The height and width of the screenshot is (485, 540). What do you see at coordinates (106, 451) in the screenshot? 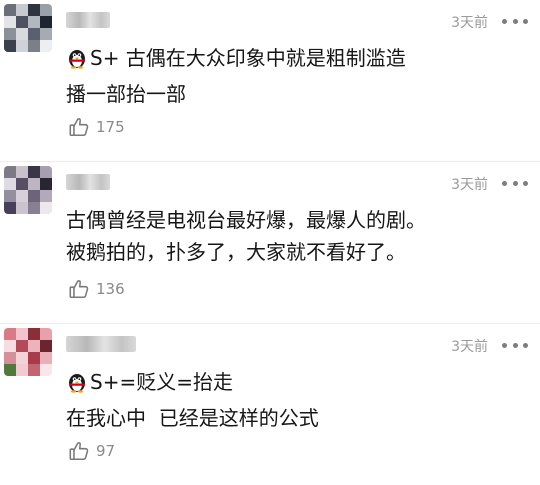
I see `like-count: 97` at bounding box center [106, 451].